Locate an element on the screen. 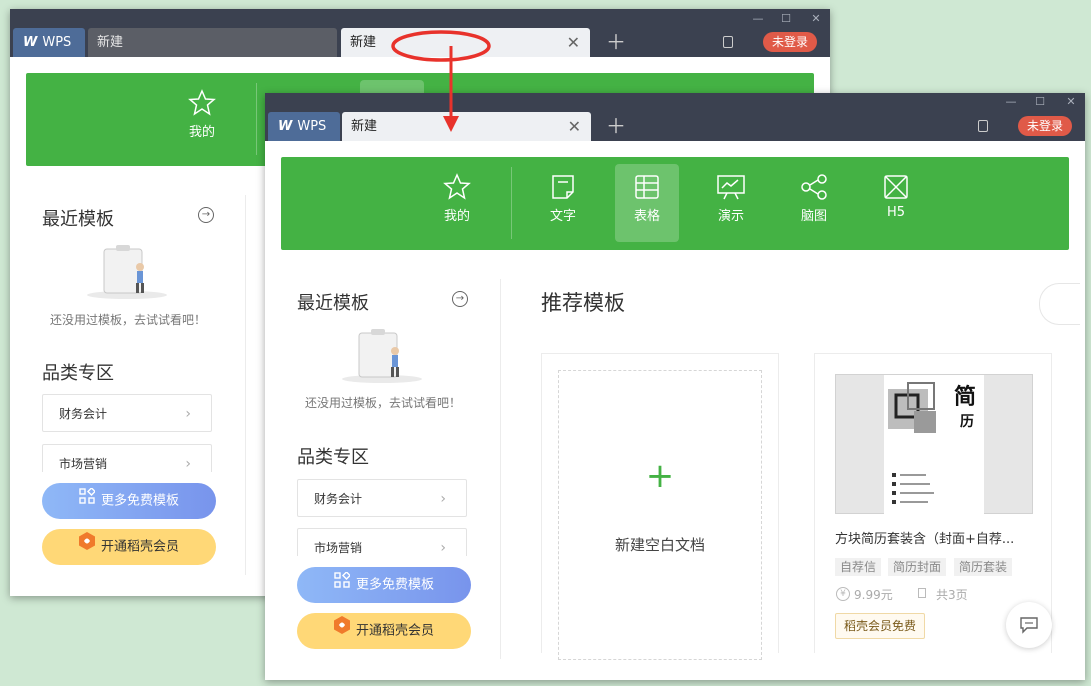  arrow-down-icon is located at coordinates (451, 124).